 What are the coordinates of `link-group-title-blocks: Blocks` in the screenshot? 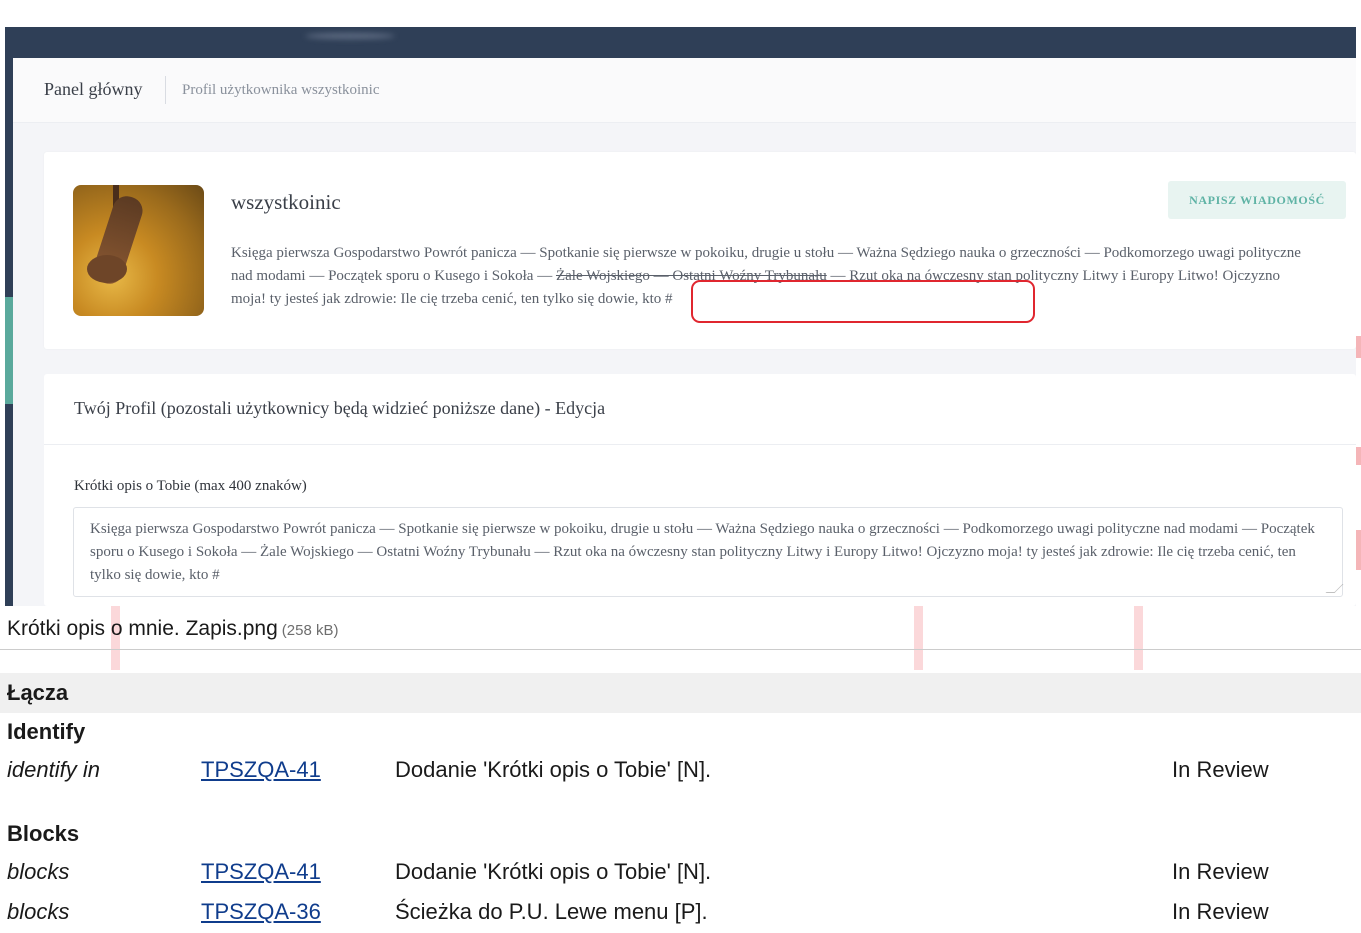 It's located at (43, 833).